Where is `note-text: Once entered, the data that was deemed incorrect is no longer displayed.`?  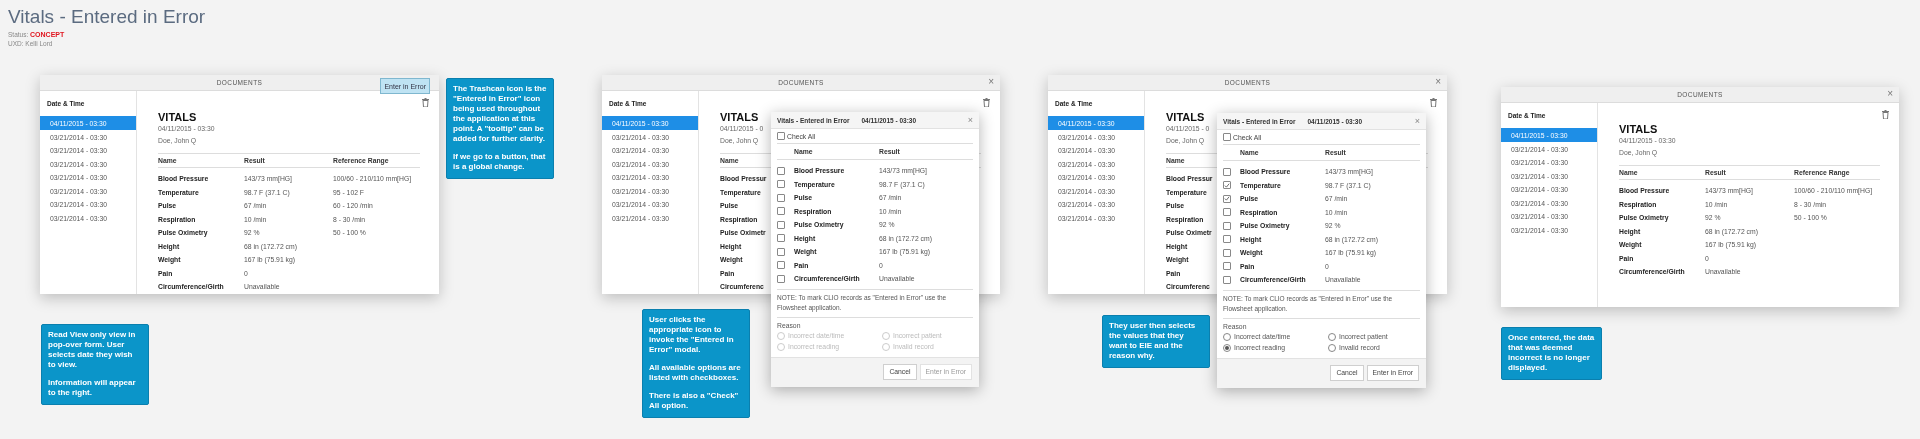 note-text: Once entered, the data that was deemed incorrect is no longer displayed. is located at coordinates (1551, 353).